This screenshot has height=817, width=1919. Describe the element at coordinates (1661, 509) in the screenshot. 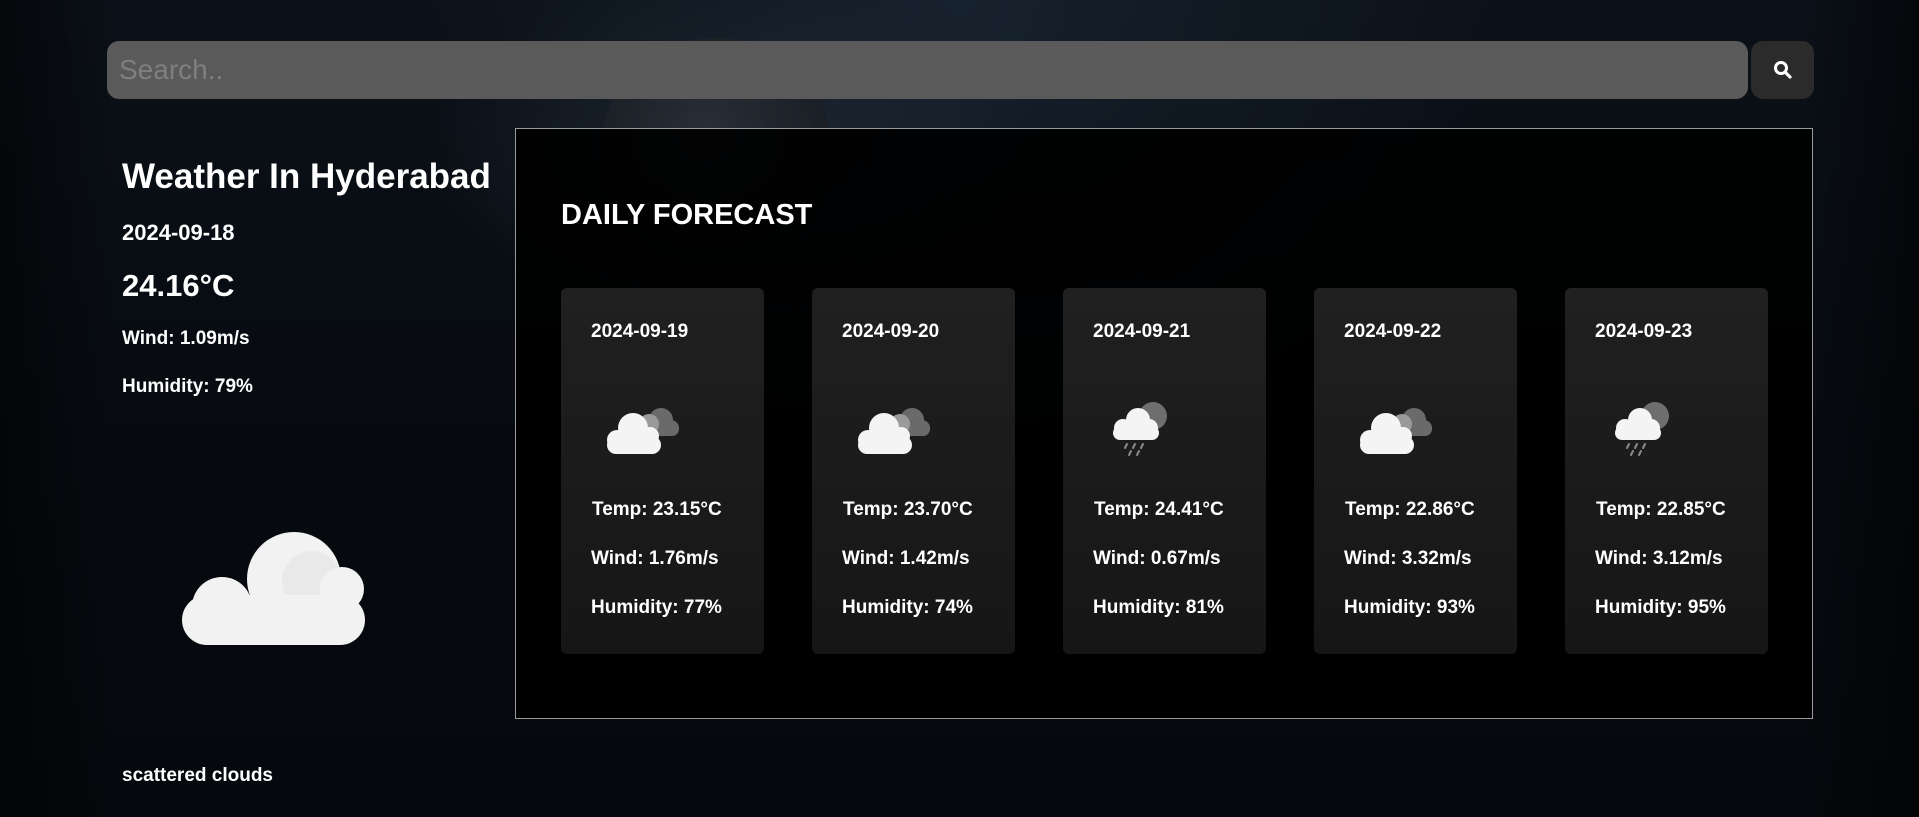

I see `forecast-temp: Temp: 22.85°C` at that location.